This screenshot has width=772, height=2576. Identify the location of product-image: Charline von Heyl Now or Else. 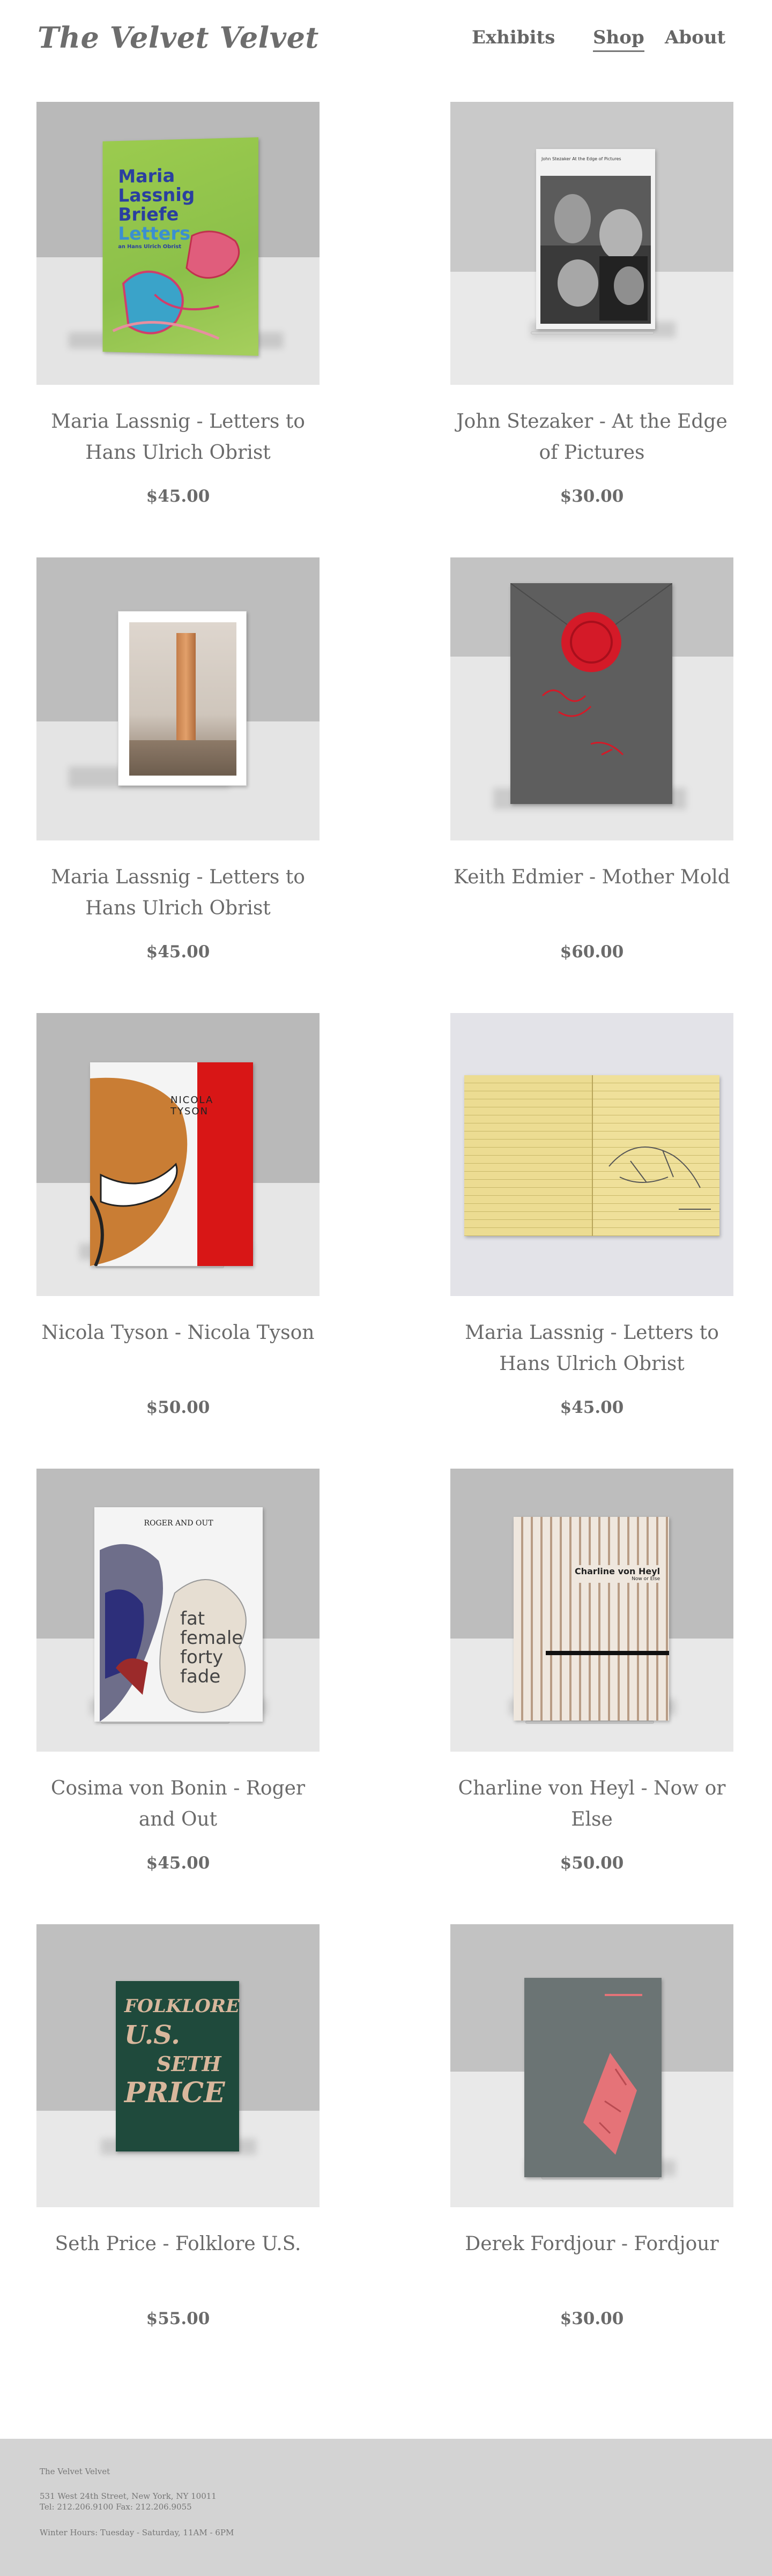
(591, 1610).